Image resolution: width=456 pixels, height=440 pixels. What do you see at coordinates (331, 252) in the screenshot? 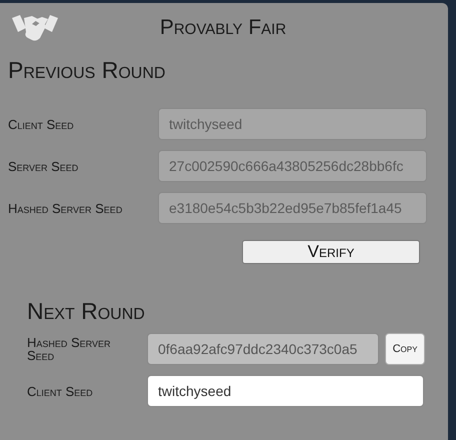
I see `verify-button: Verify` at bounding box center [331, 252].